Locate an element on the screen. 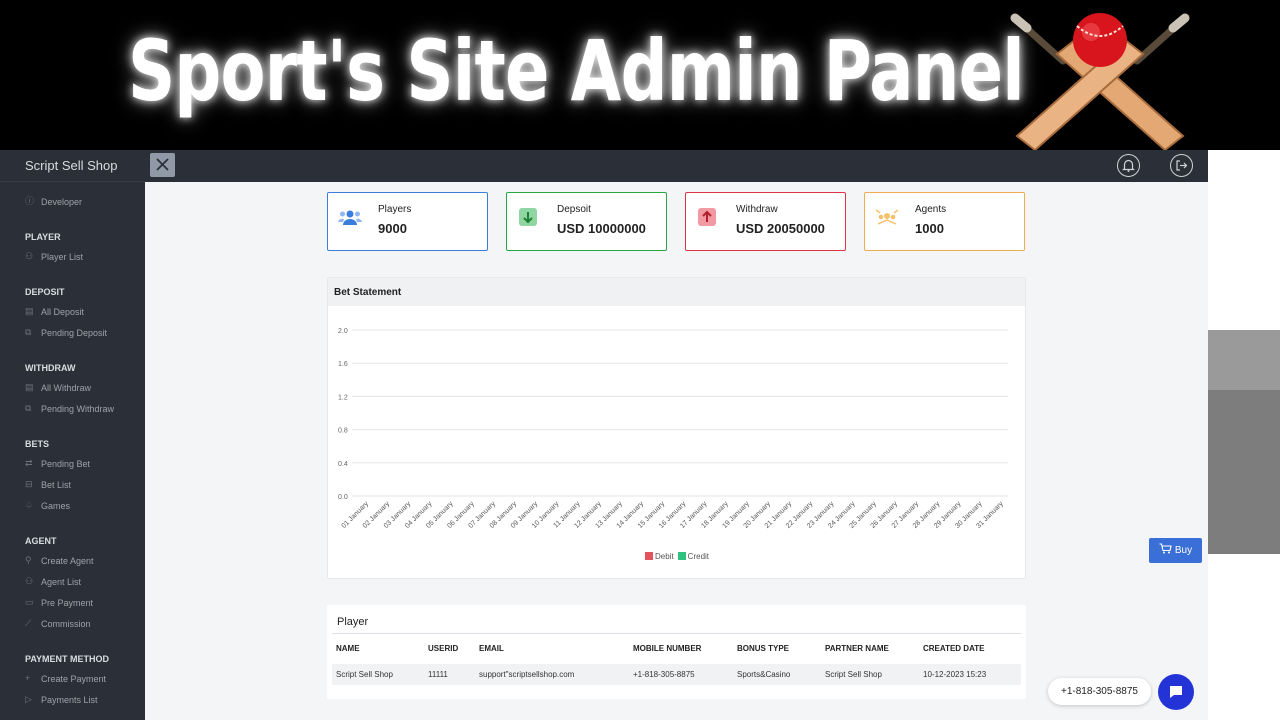  y-tick-label: 0.0 is located at coordinates (343, 497).